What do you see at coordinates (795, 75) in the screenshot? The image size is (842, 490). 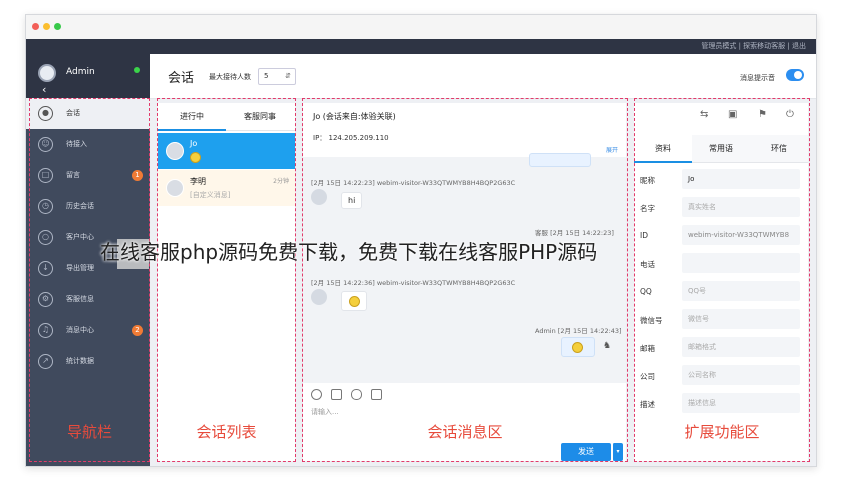 I see `sound-toggle` at bounding box center [795, 75].